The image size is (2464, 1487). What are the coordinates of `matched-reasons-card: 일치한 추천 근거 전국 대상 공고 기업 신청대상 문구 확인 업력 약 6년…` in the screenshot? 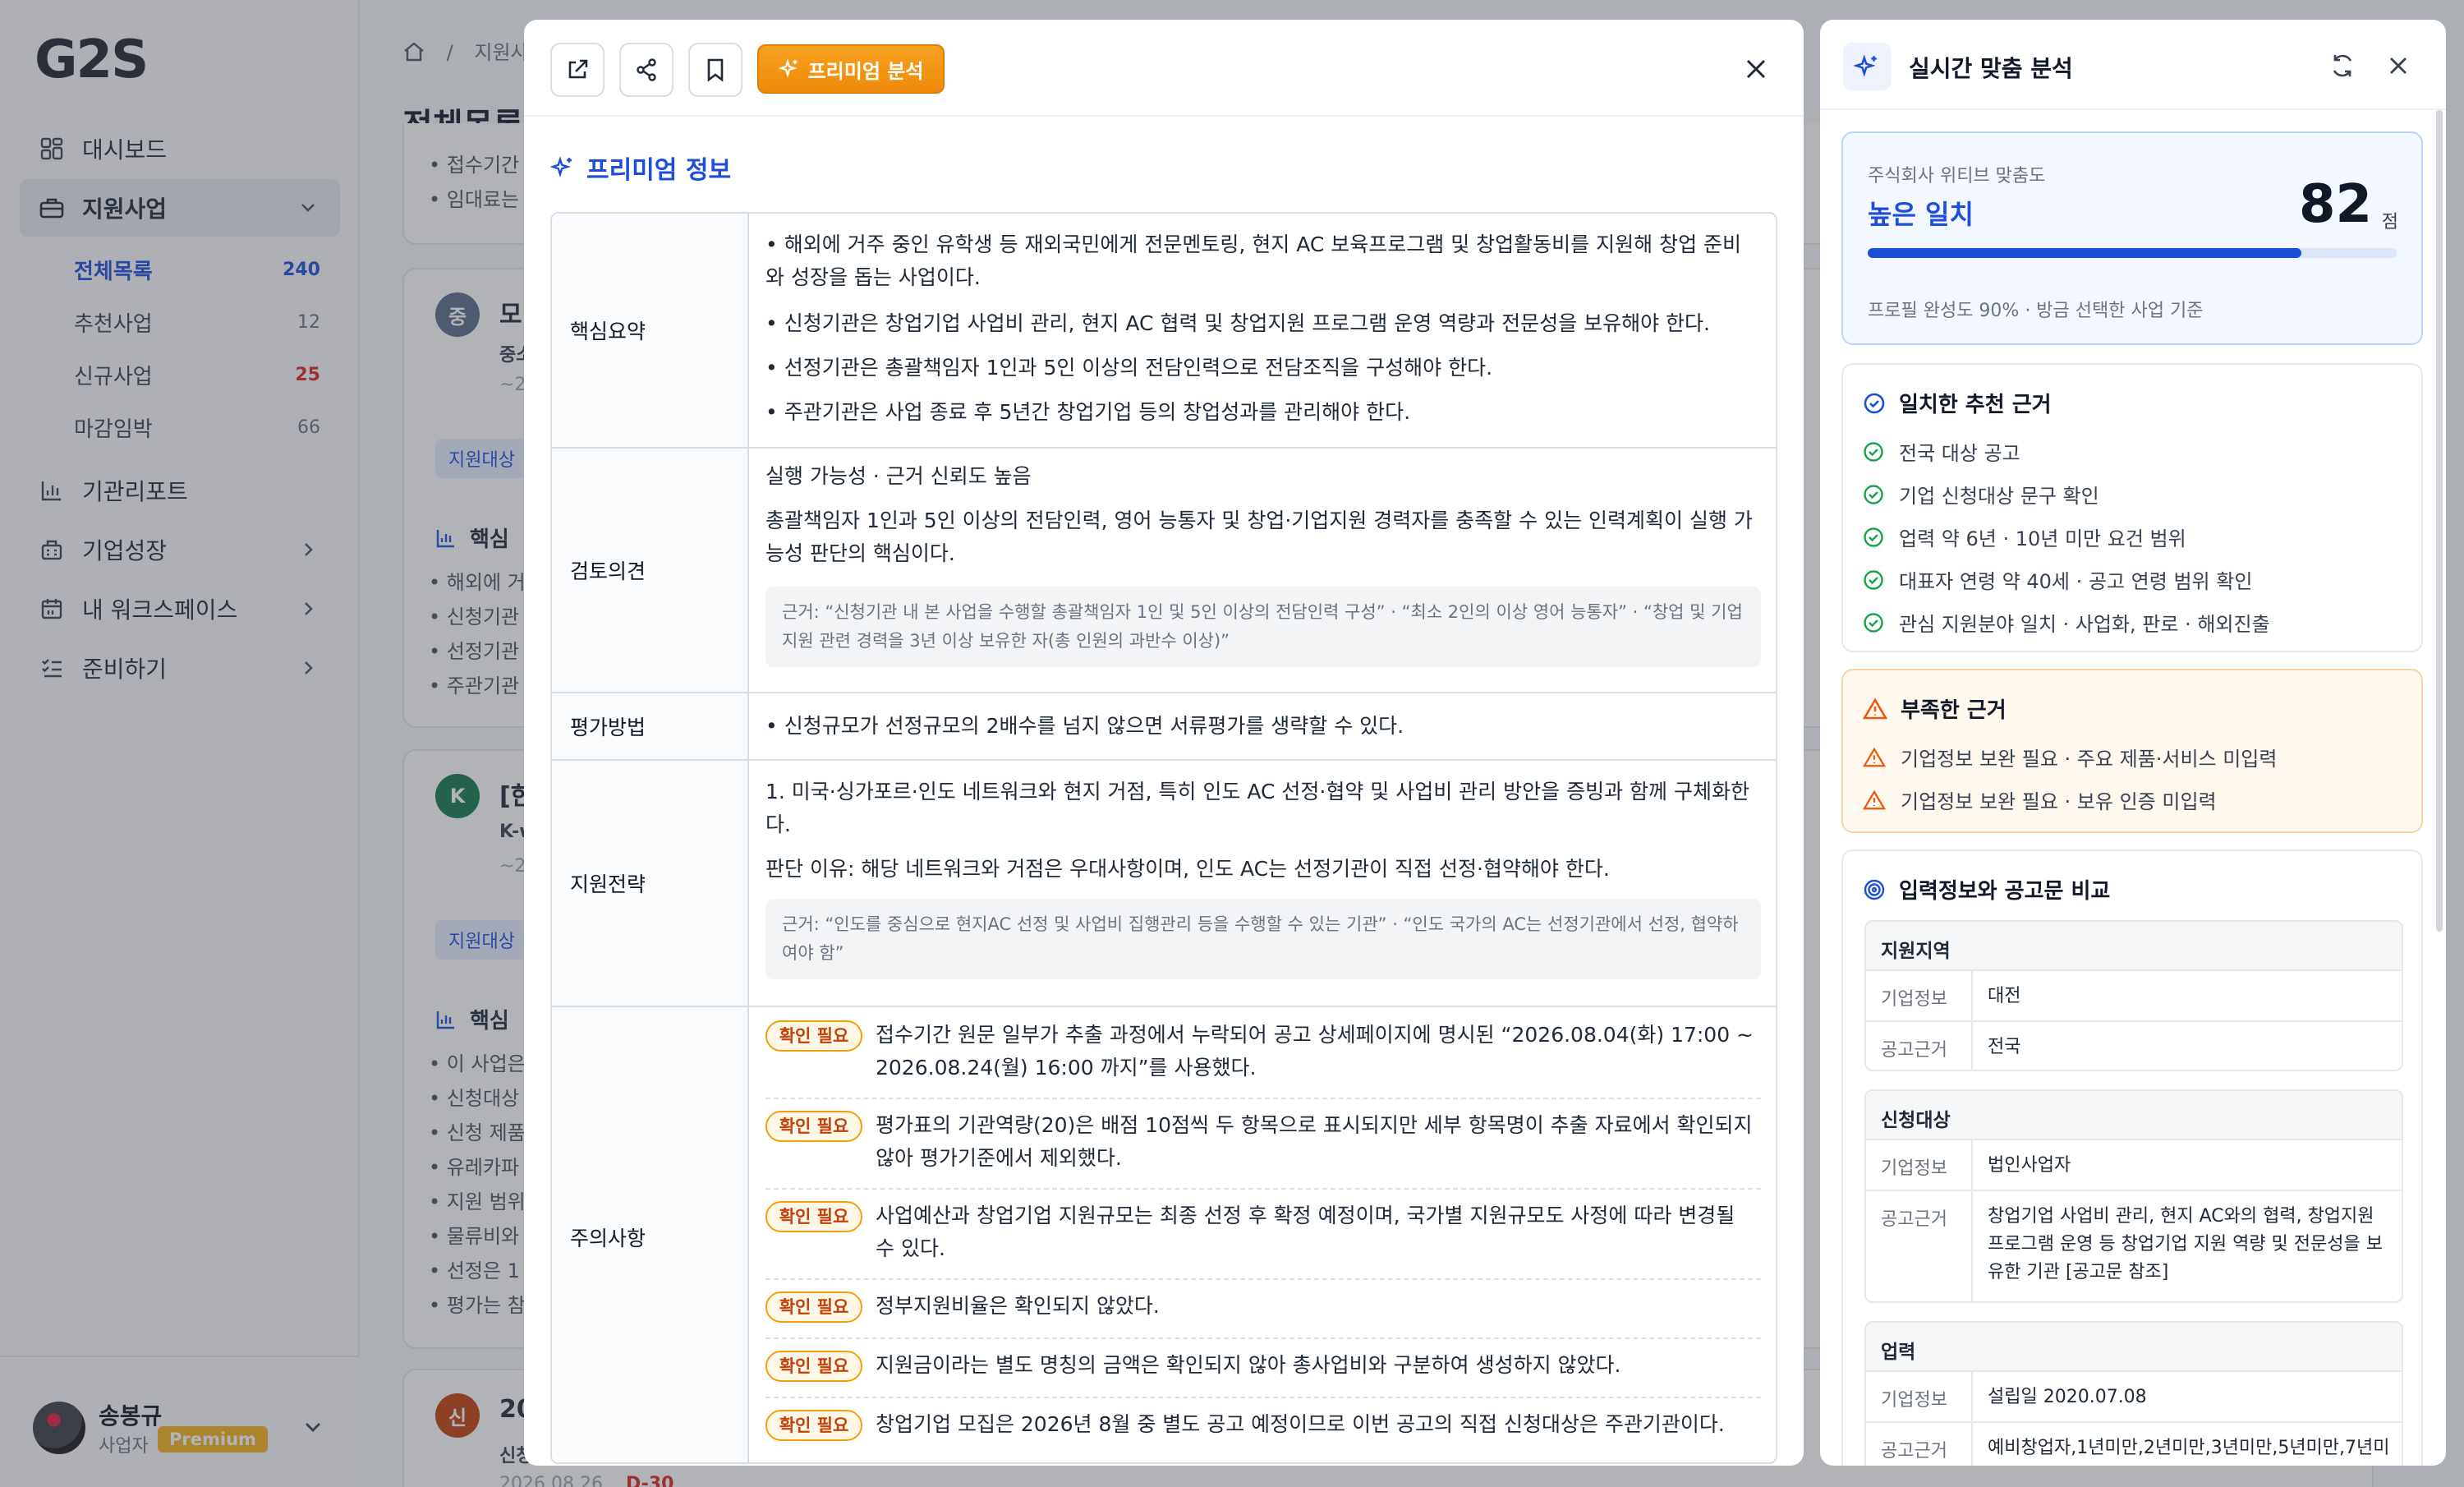 It's located at (2132, 507).